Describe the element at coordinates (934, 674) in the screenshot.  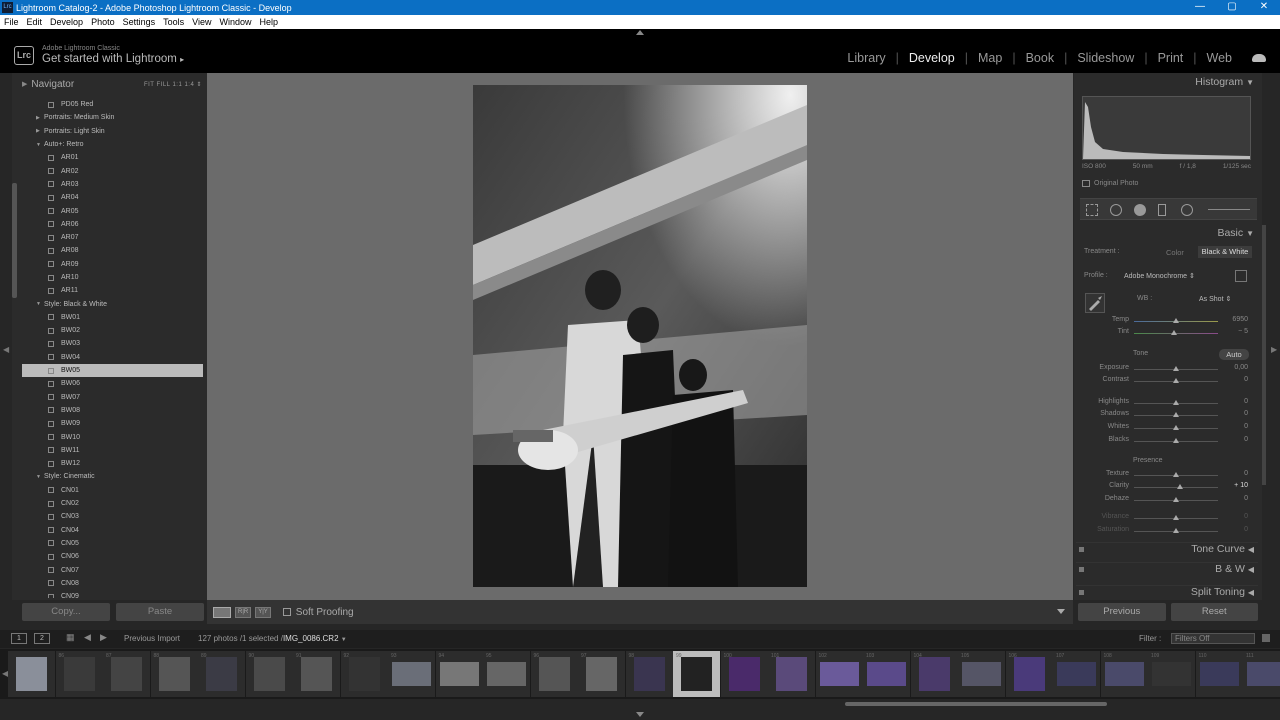
I see `filmstrip-thumbnail: 104` at that location.